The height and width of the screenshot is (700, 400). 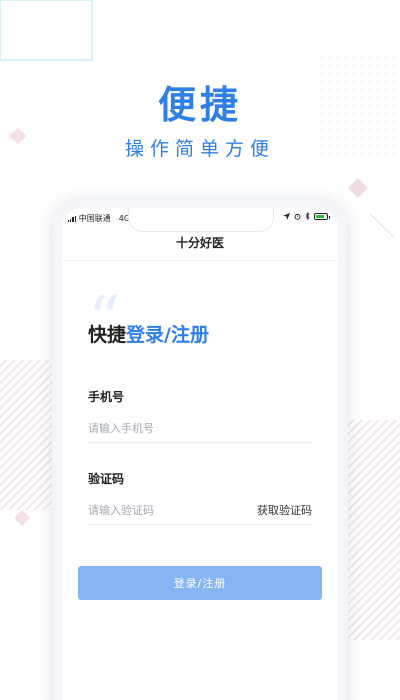 What do you see at coordinates (94, 218) in the screenshot?
I see `carrier-label: 中国联通` at bounding box center [94, 218].